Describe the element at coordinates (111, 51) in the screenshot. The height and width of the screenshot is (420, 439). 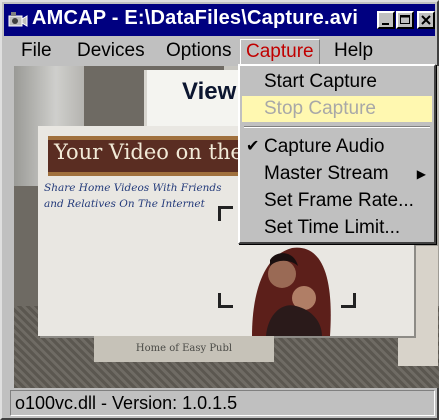
I see `menu-devices: Devices` at that location.